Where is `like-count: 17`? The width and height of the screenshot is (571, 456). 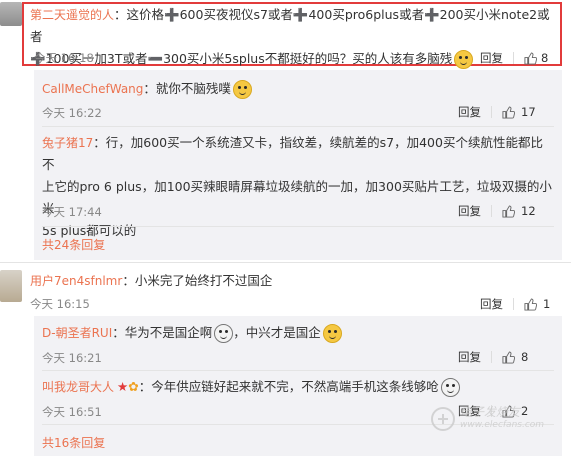
like-count: 17 is located at coordinates (528, 112).